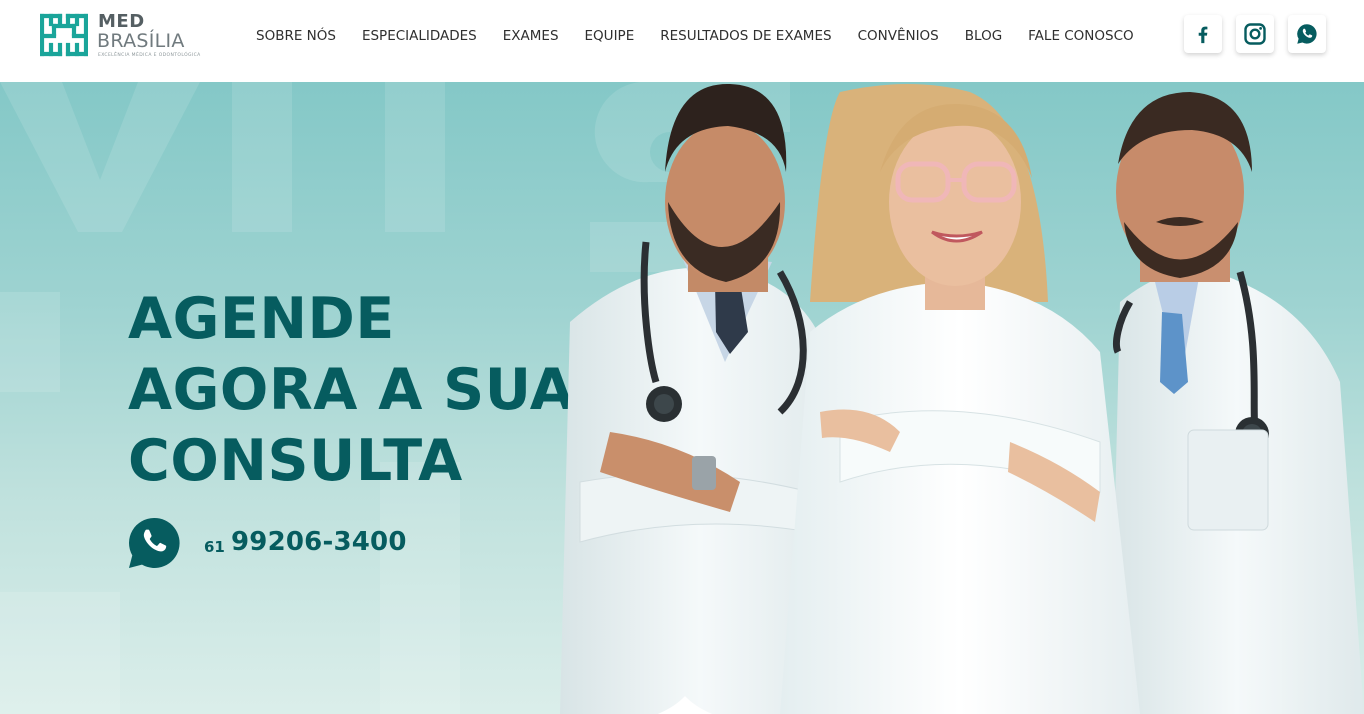 The height and width of the screenshot is (714, 1364). I want to click on instagram-icon, so click(1255, 34).